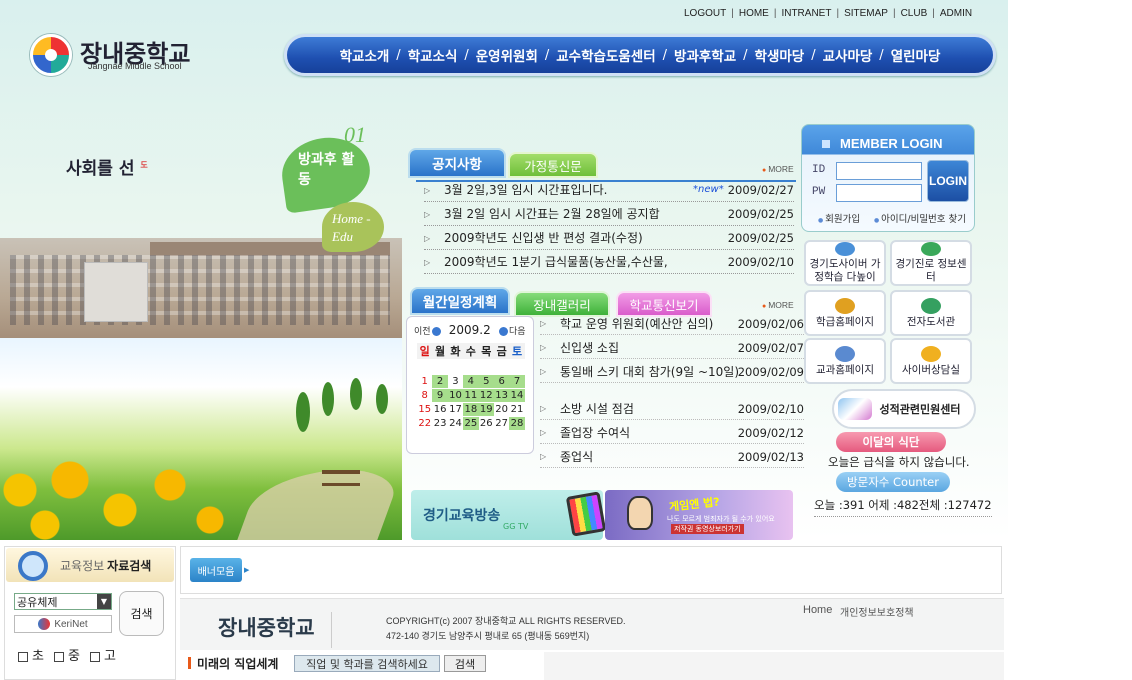 The height and width of the screenshot is (680, 1132). What do you see at coordinates (357, 228) in the screenshot?
I see `home-edu-bubble-label: Home -Edu` at bounding box center [357, 228].